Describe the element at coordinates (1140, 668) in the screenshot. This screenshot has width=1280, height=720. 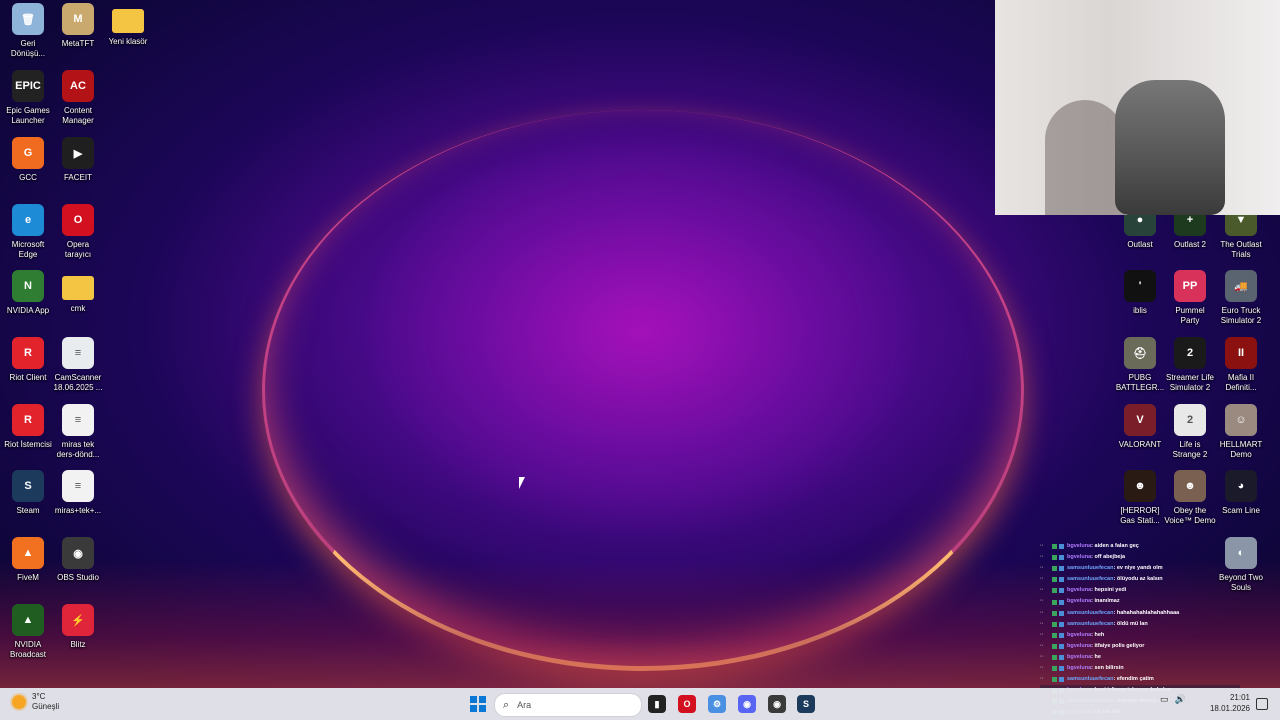
I see `chat-message: ·· bgveluna : sen bilirsin` at that location.